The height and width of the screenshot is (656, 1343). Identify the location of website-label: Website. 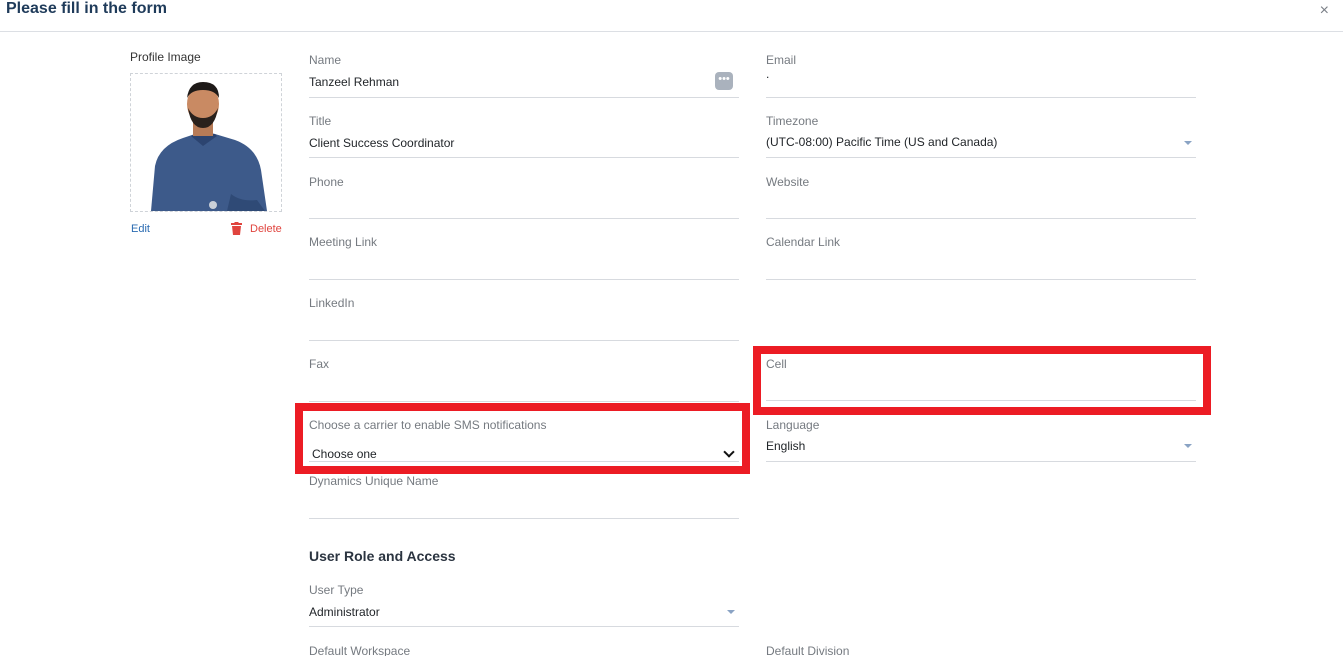
(788, 182).